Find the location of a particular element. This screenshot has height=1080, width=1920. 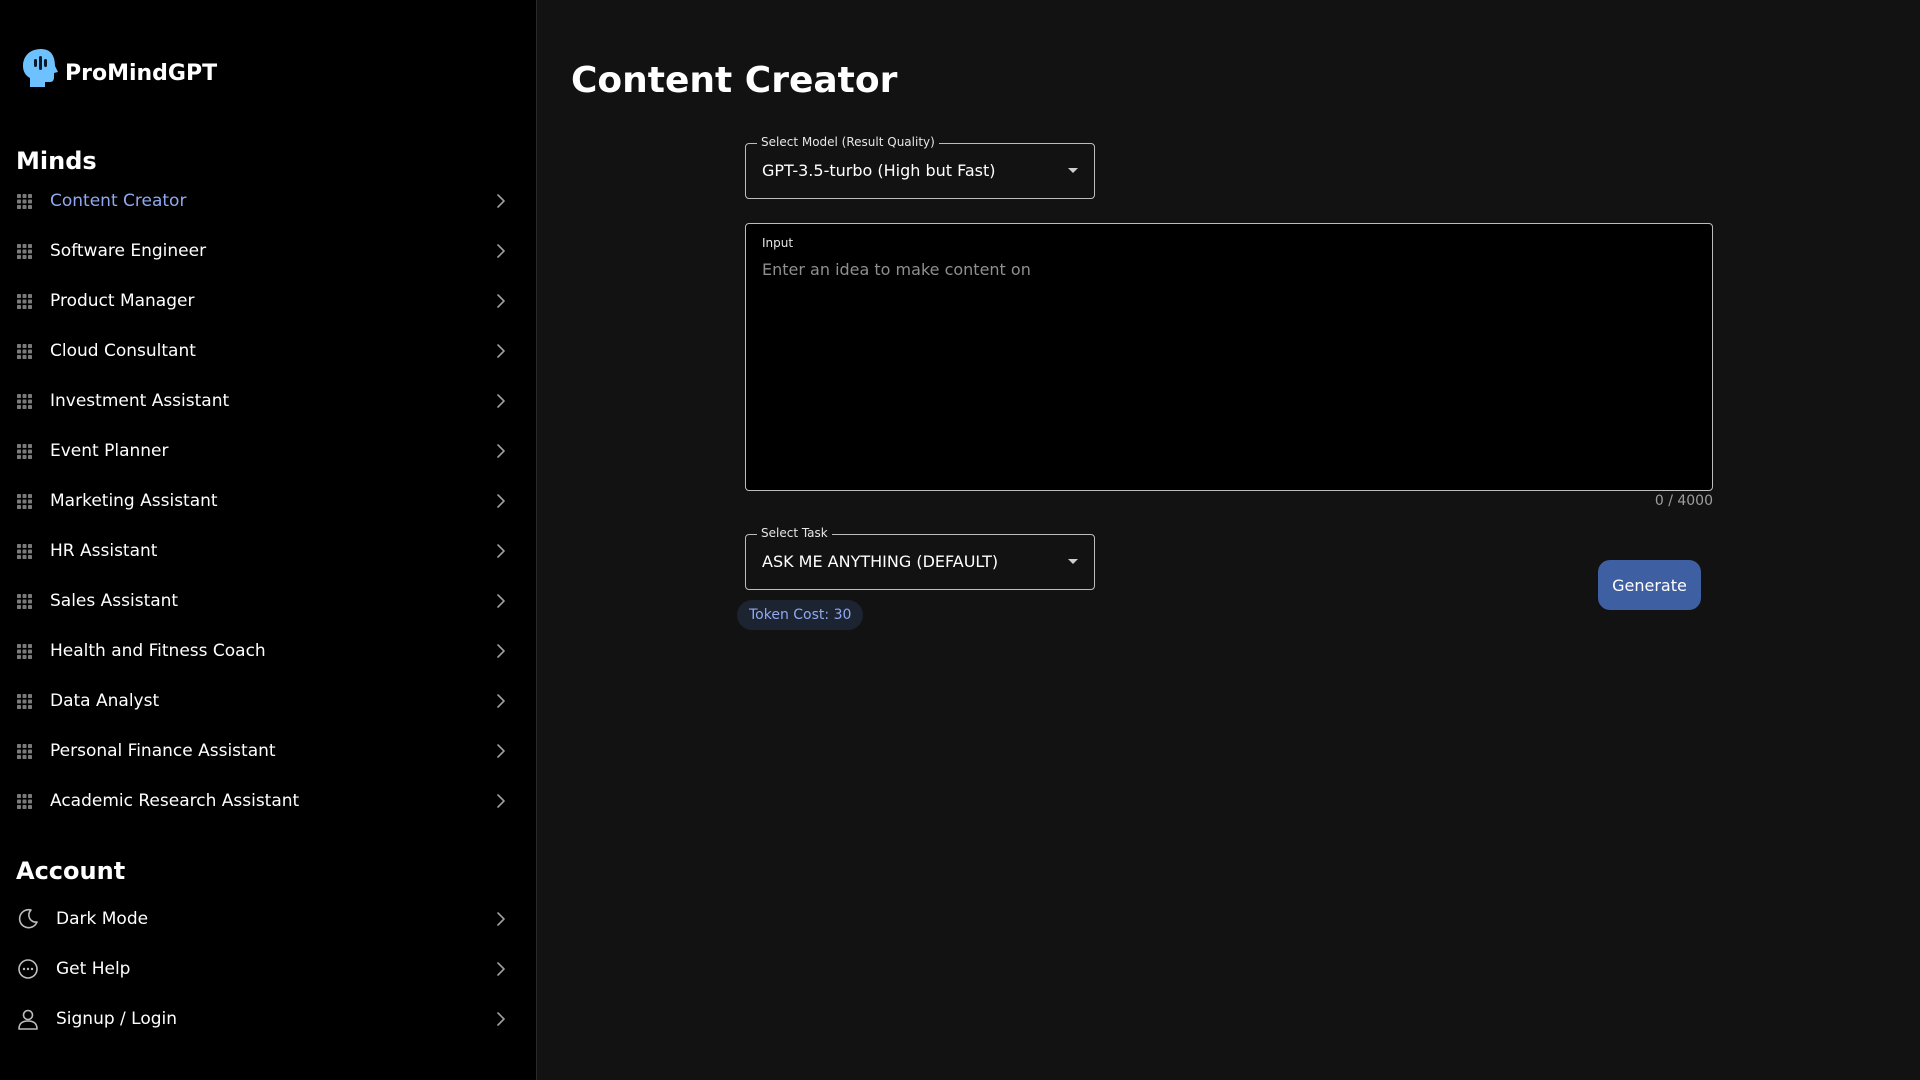

token-cost-chip: Token Cost: 30 is located at coordinates (800, 615).